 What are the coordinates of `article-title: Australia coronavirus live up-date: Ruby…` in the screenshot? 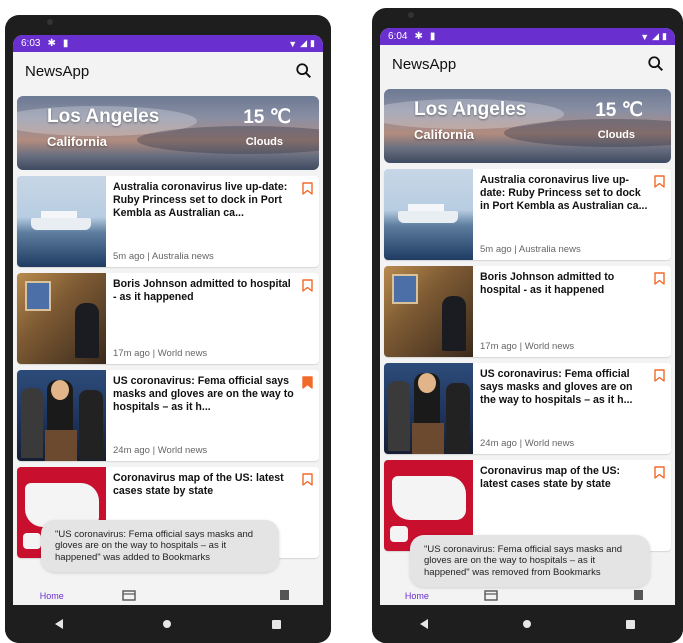 It's located at (564, 193).